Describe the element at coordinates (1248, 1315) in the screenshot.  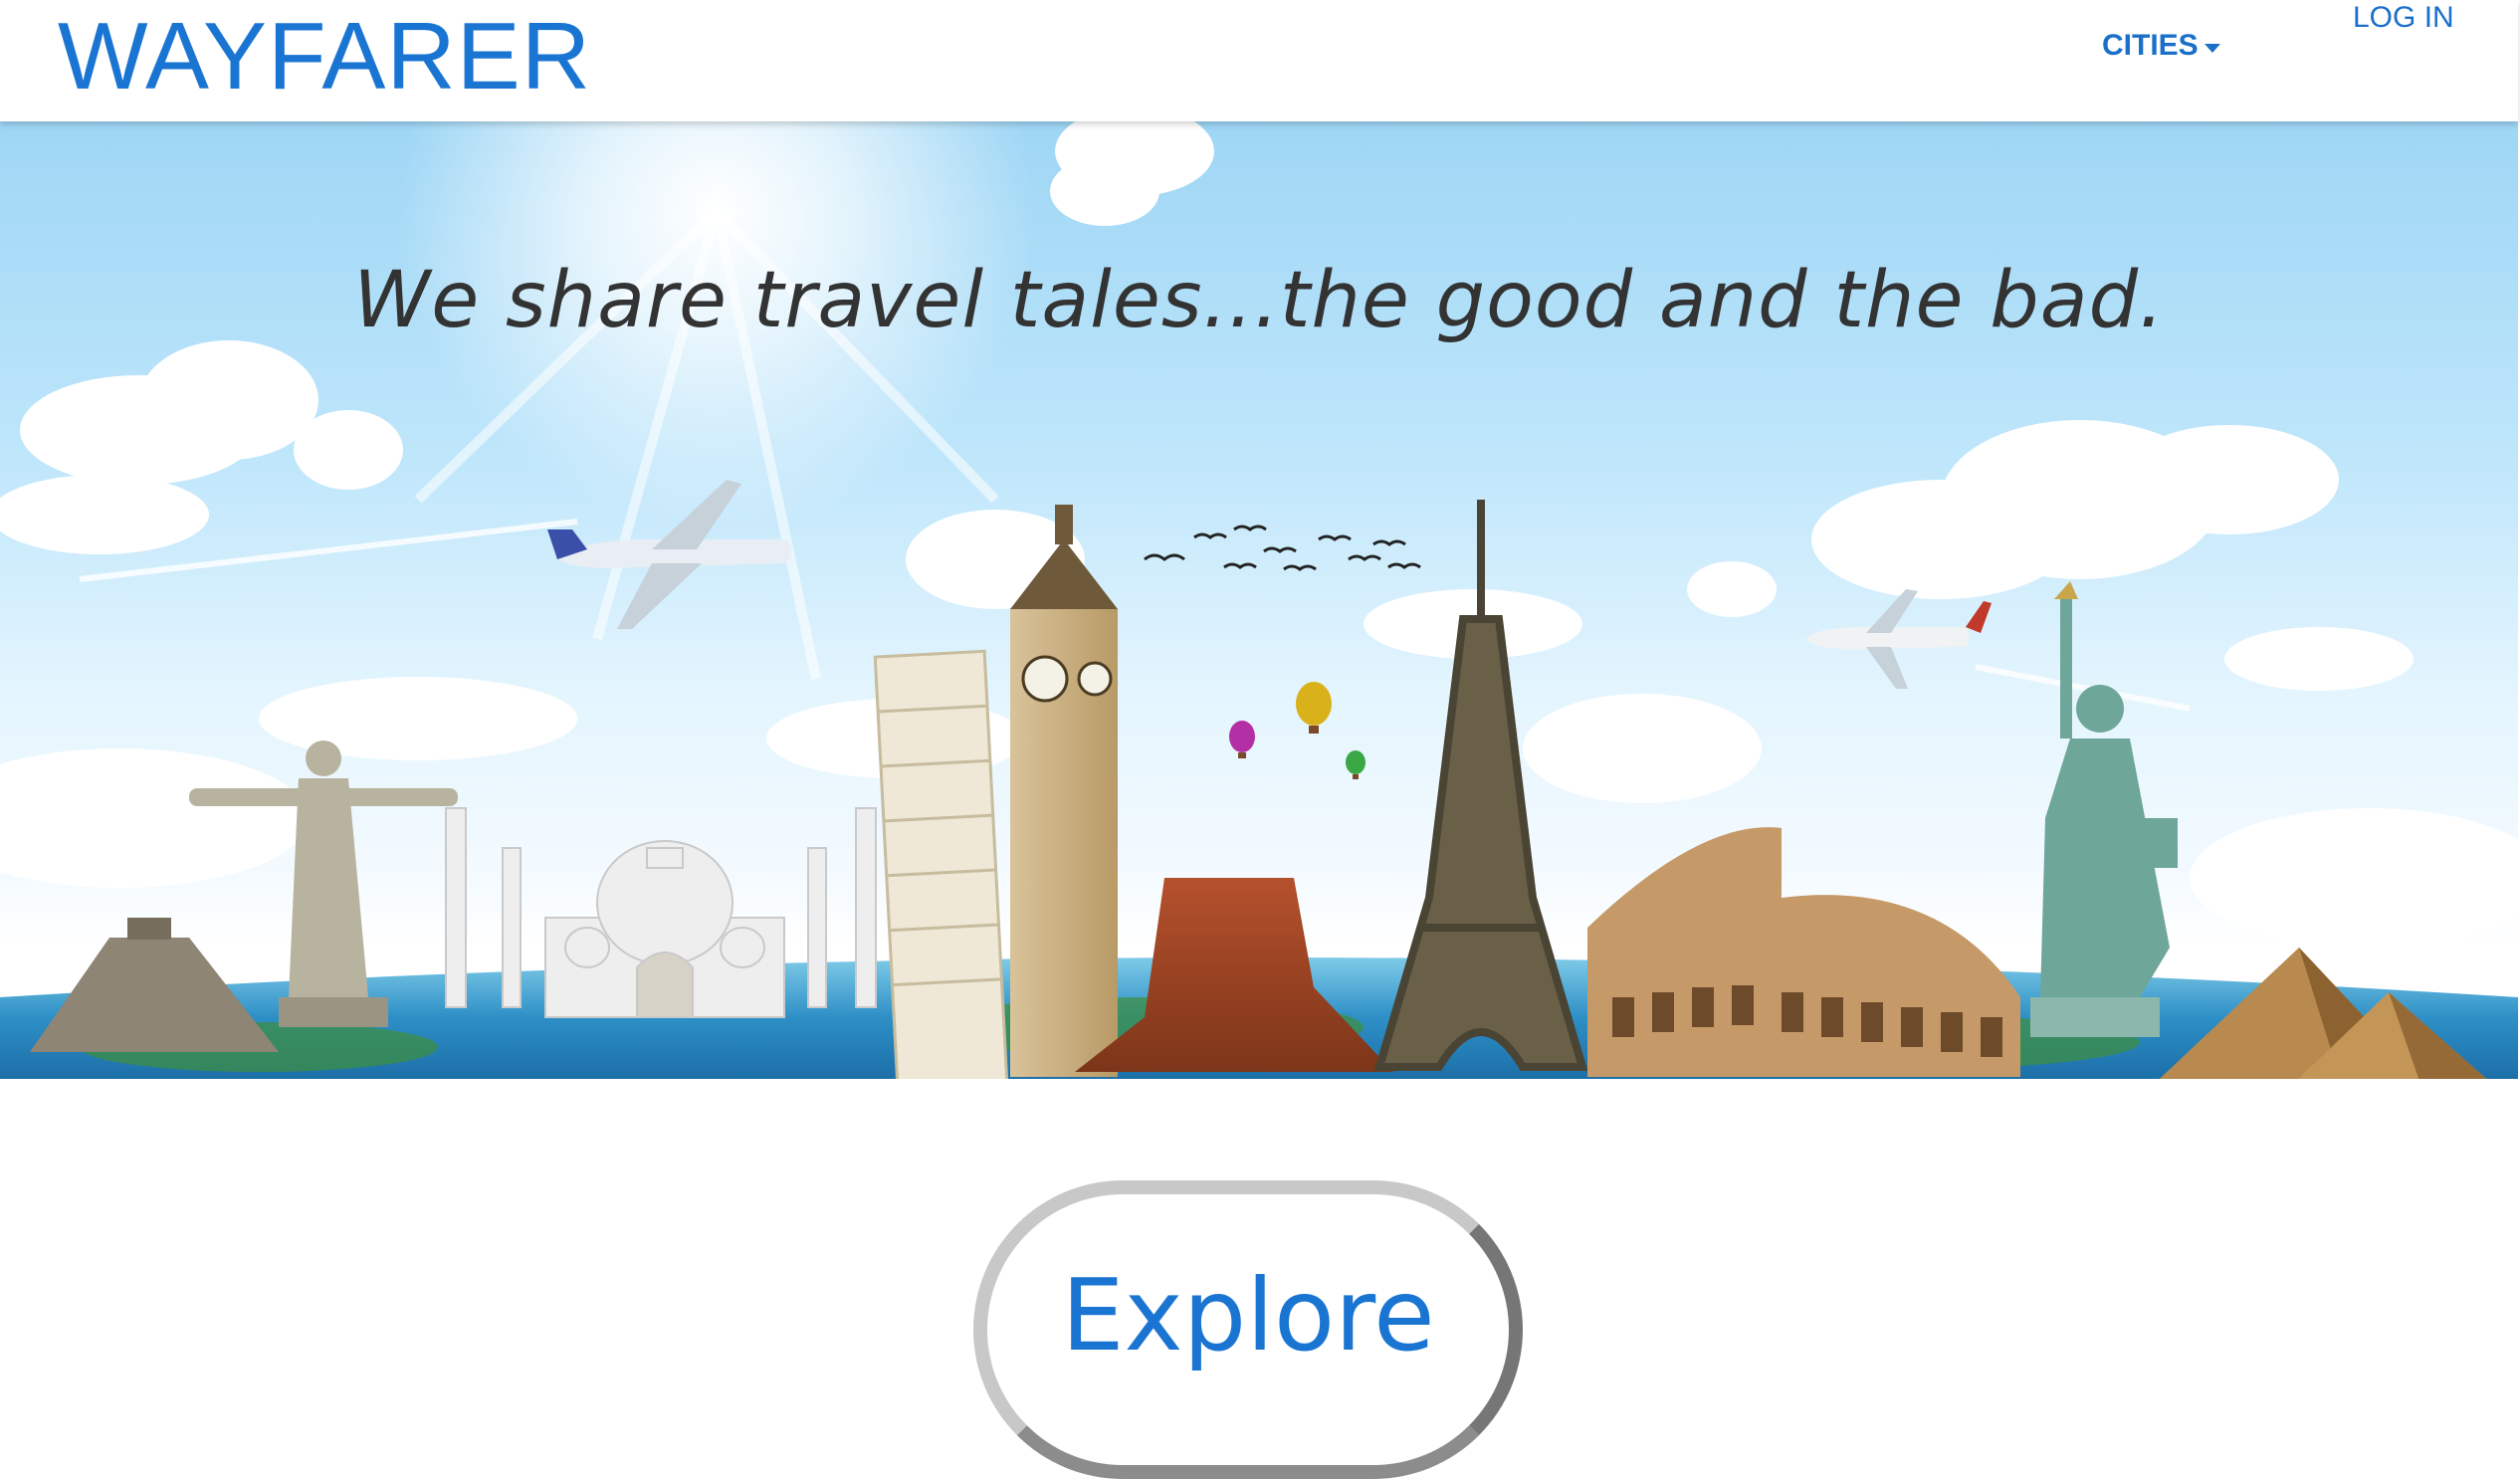
I see `explore-label: Explore` at that location.